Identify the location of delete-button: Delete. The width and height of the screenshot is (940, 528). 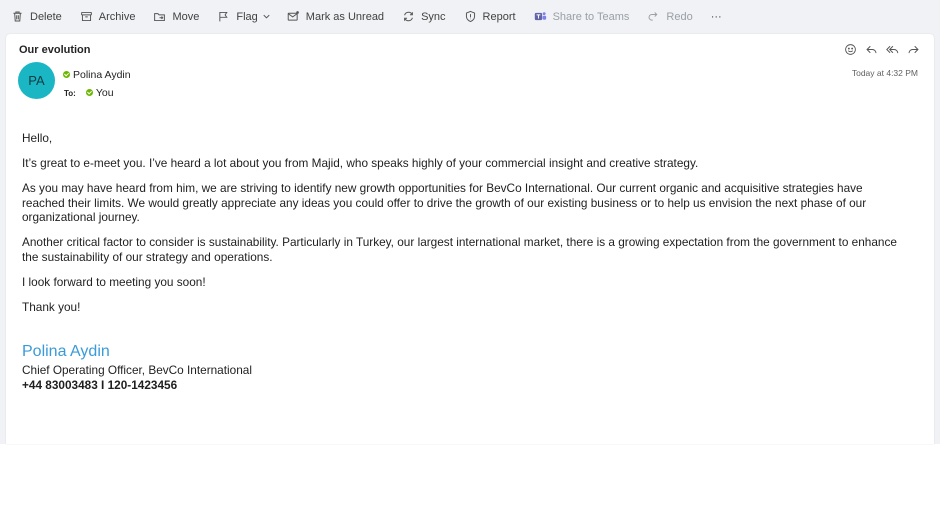
(35, 17).